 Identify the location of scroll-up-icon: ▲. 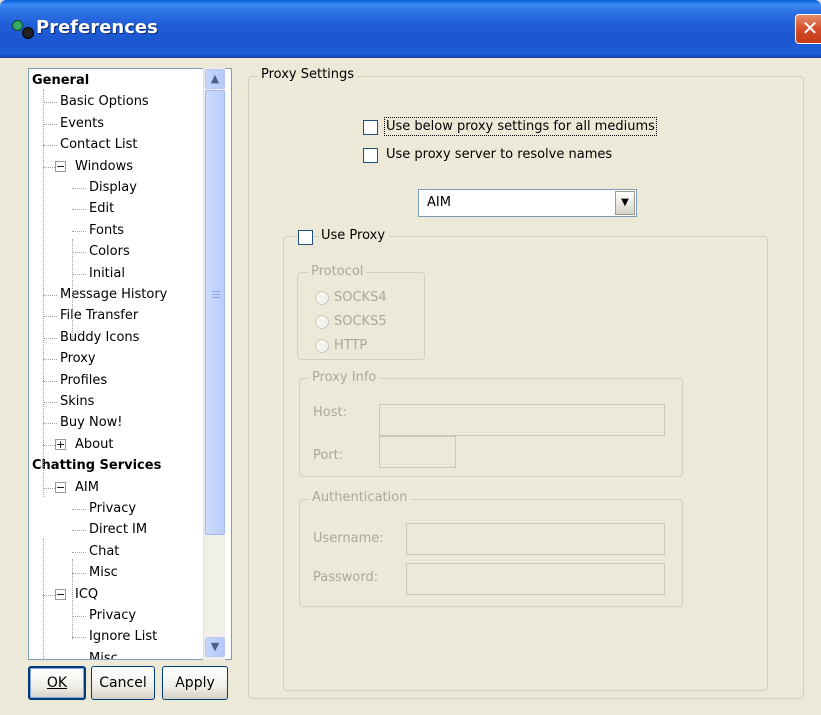
(215, 79).